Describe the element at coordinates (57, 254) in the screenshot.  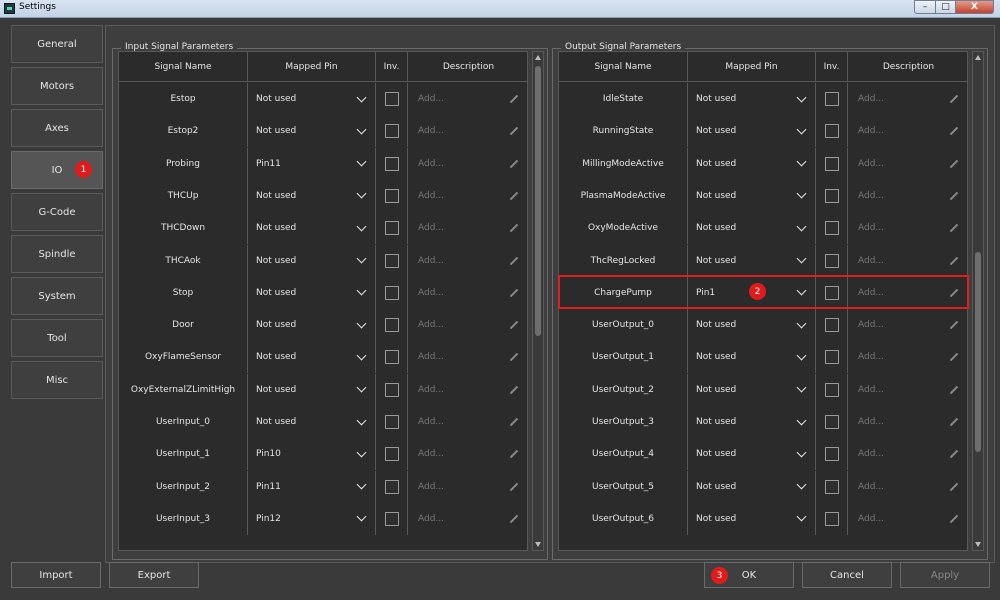
I see `nav-spindle: Spindle` at that location.